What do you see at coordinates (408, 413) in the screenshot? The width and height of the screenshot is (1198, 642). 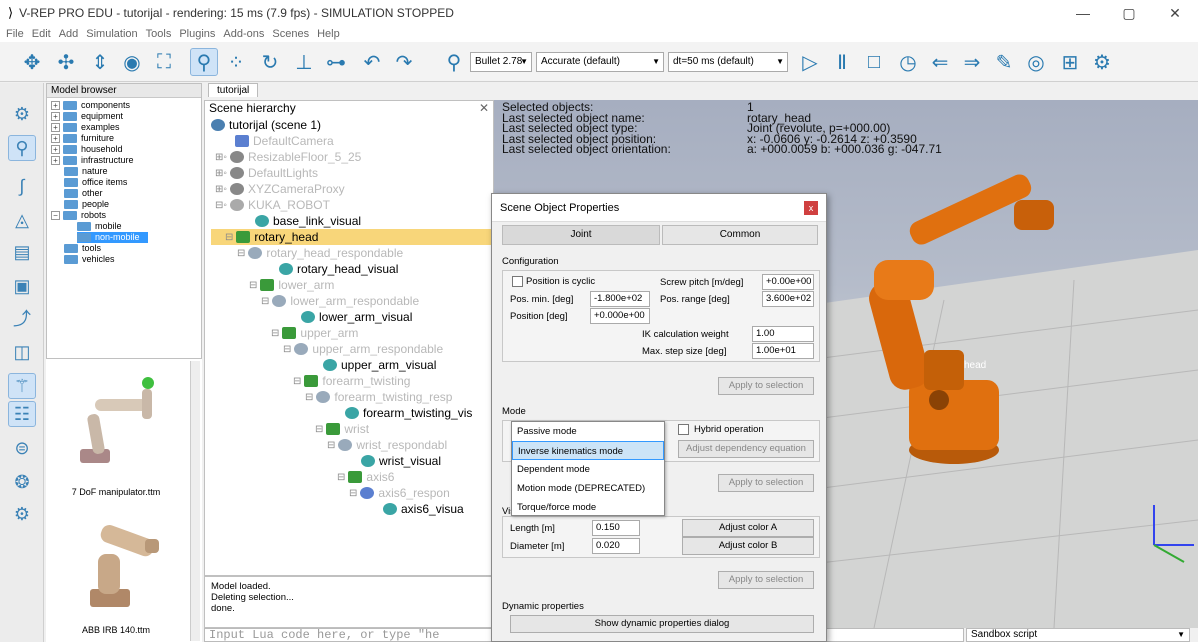 I see `tree-node: forearm_twisting_vis` at bounding box center [408, 413].